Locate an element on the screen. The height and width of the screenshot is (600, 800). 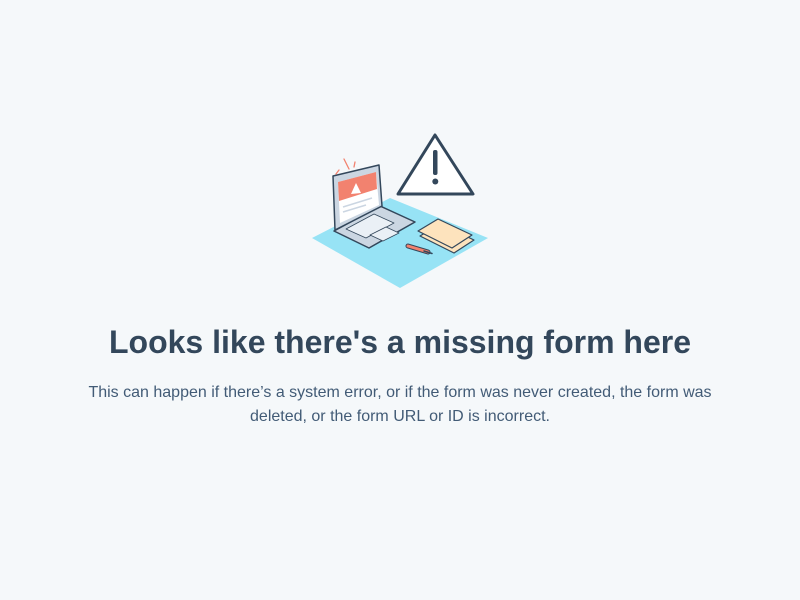
warning-triangle-icon is located at coordinates (435, 164).